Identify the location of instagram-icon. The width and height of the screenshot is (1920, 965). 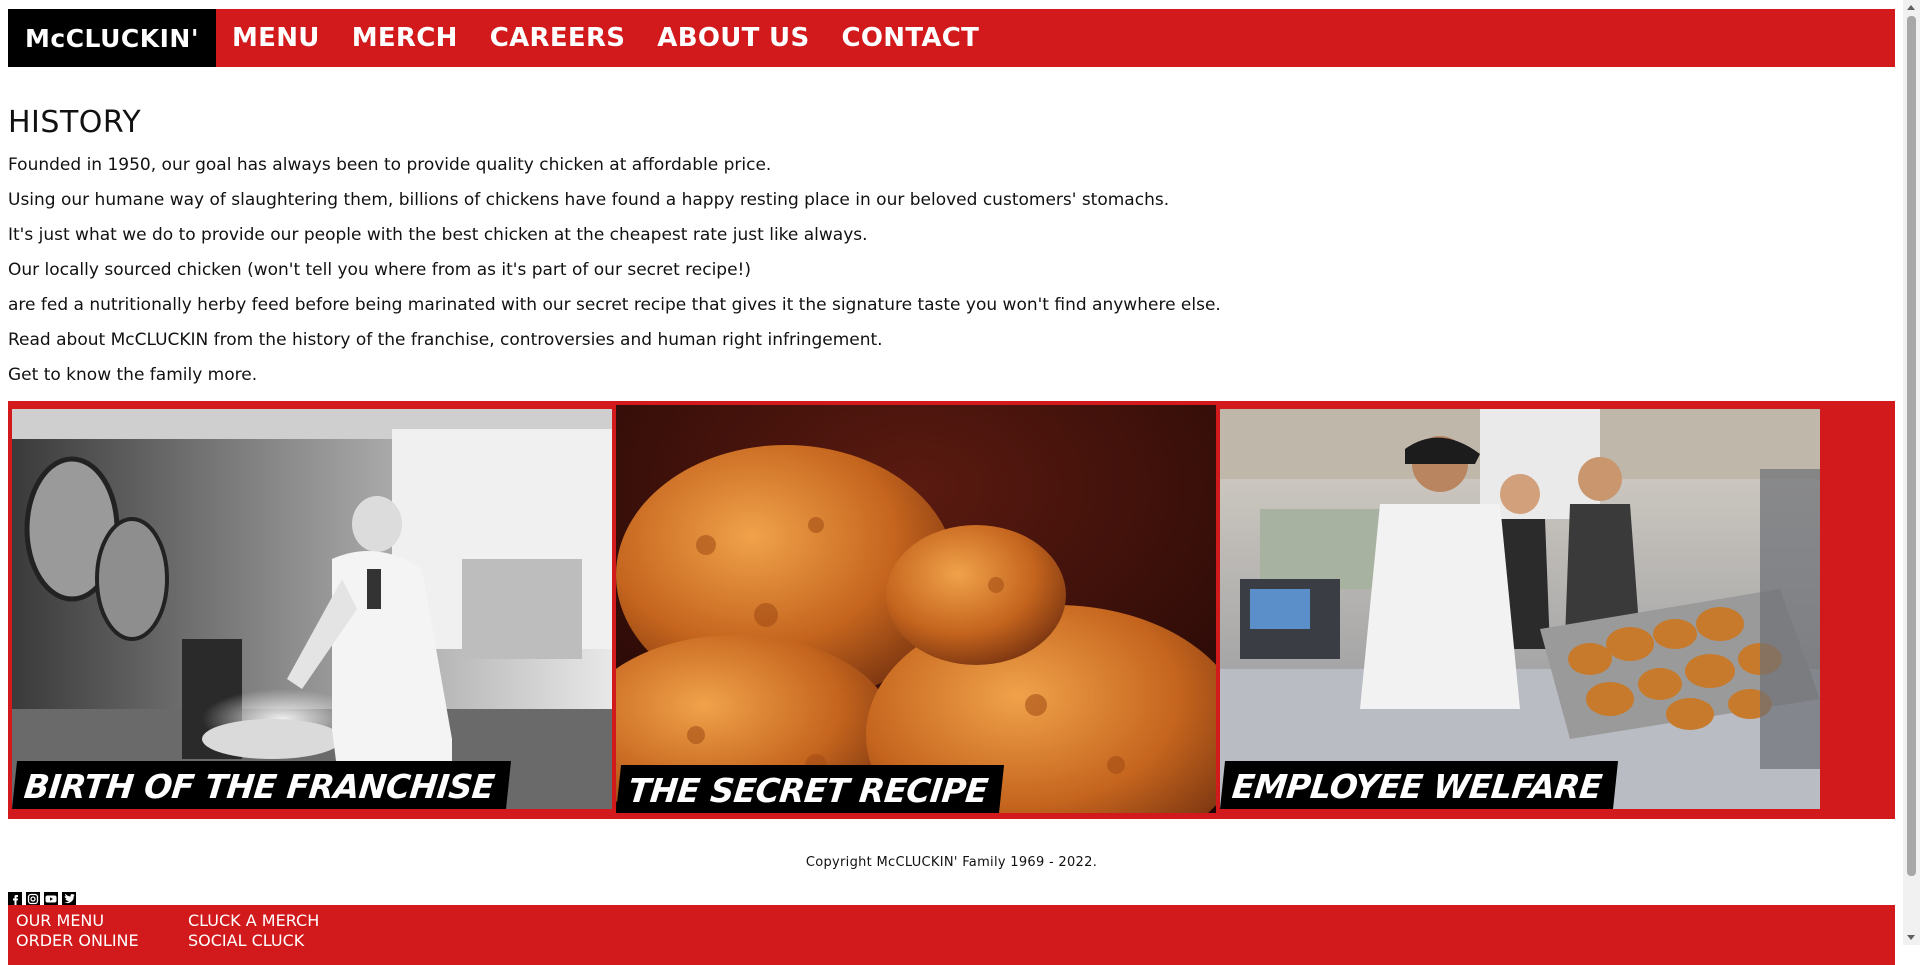
(33, 899).